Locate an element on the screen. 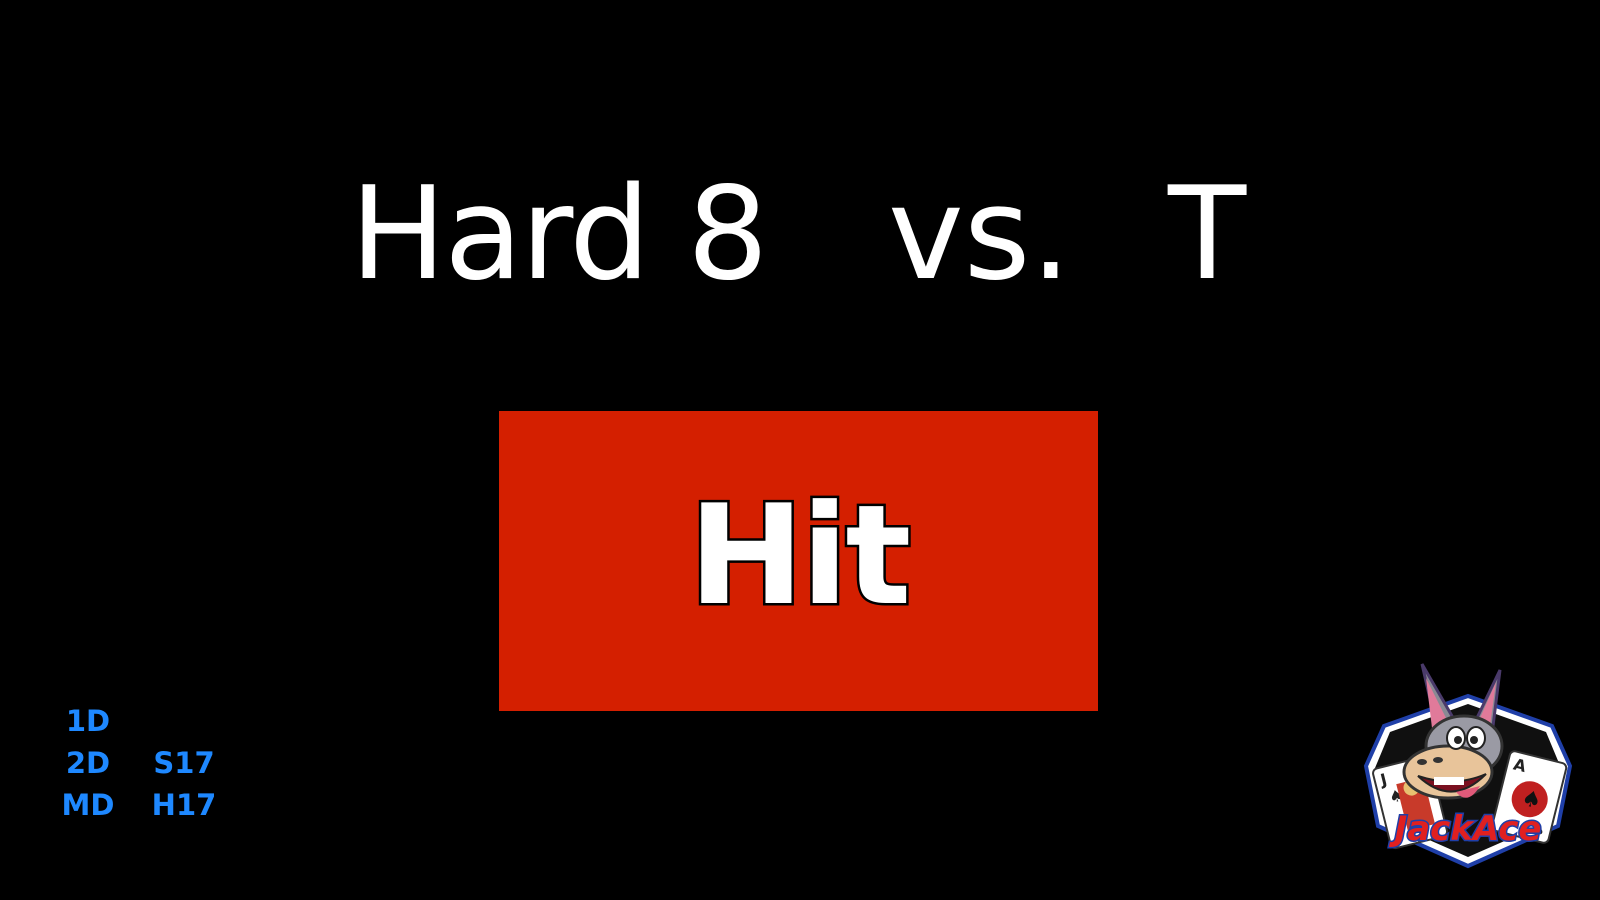  soft17-rule-list: S17 H17 is located at coordinates (184, 784).